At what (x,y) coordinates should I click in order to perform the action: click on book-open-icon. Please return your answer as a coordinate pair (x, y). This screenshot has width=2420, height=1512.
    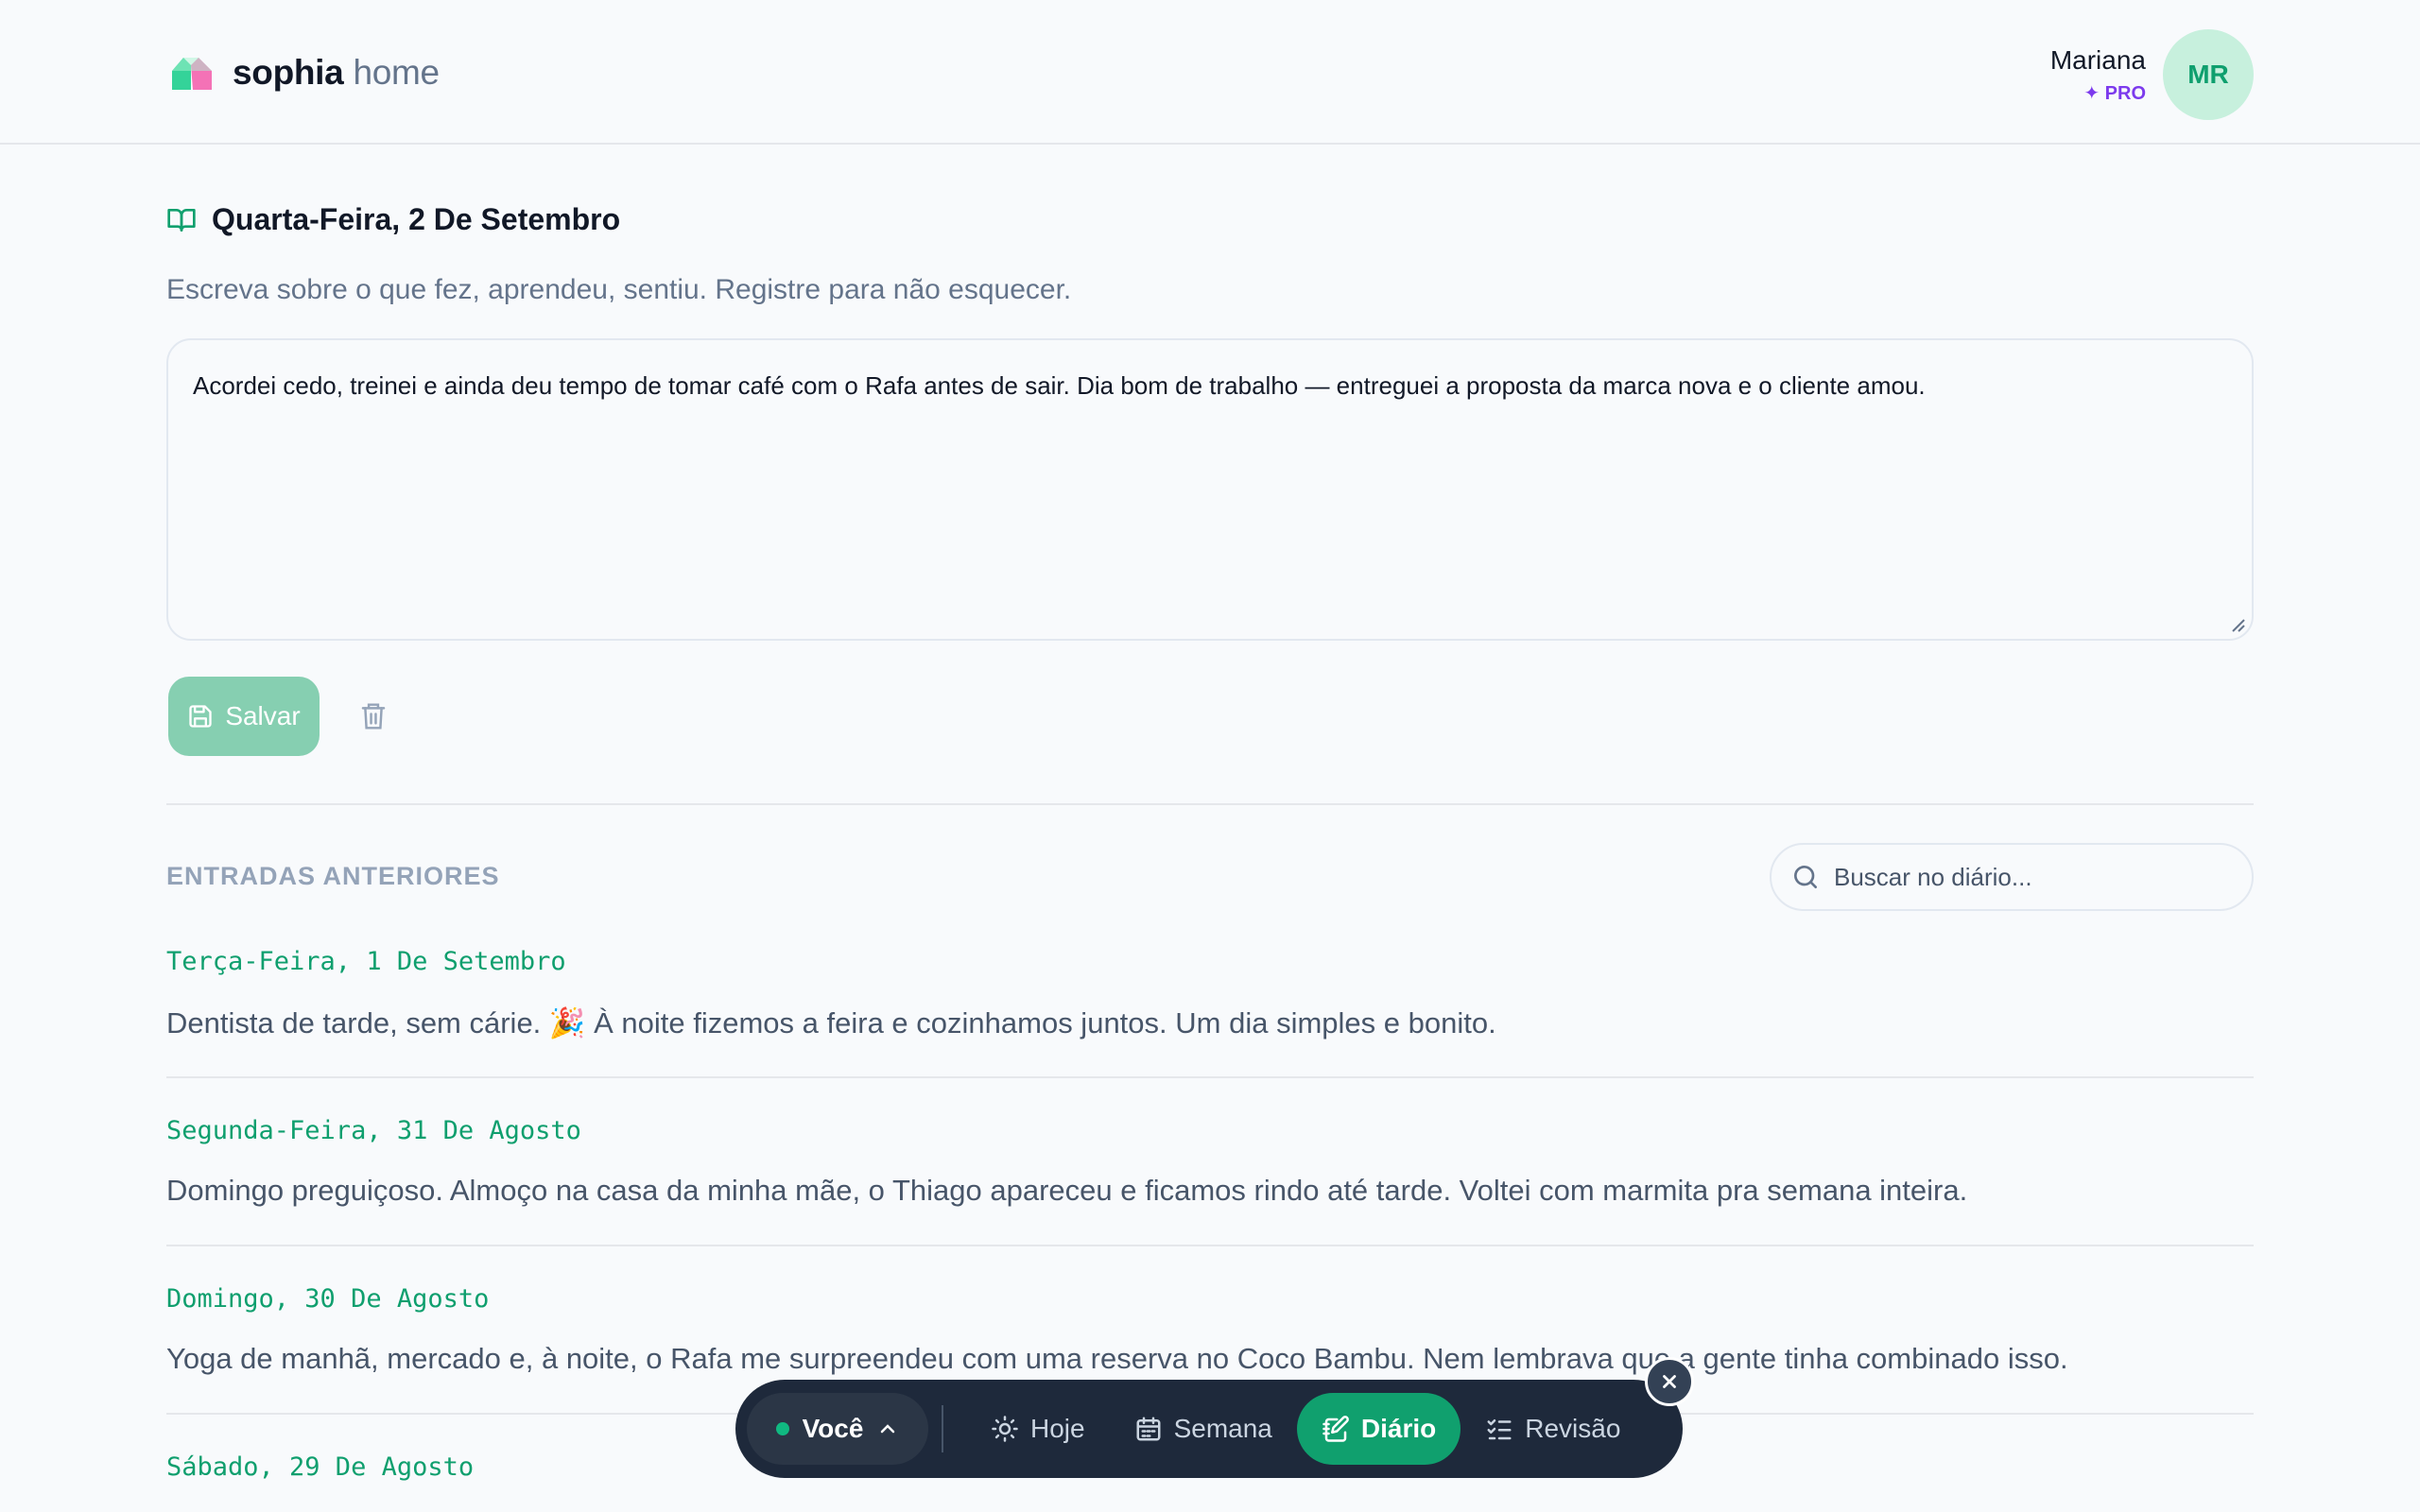
    Looking at the image, I should click on (181, 220).